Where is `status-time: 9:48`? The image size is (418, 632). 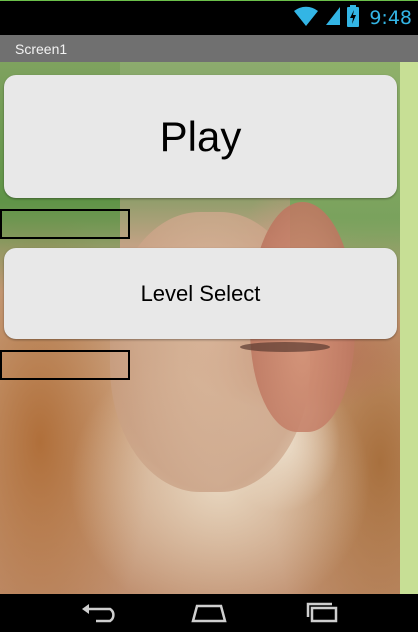
status-time: 9:48 is located at coordinates (390, 18).